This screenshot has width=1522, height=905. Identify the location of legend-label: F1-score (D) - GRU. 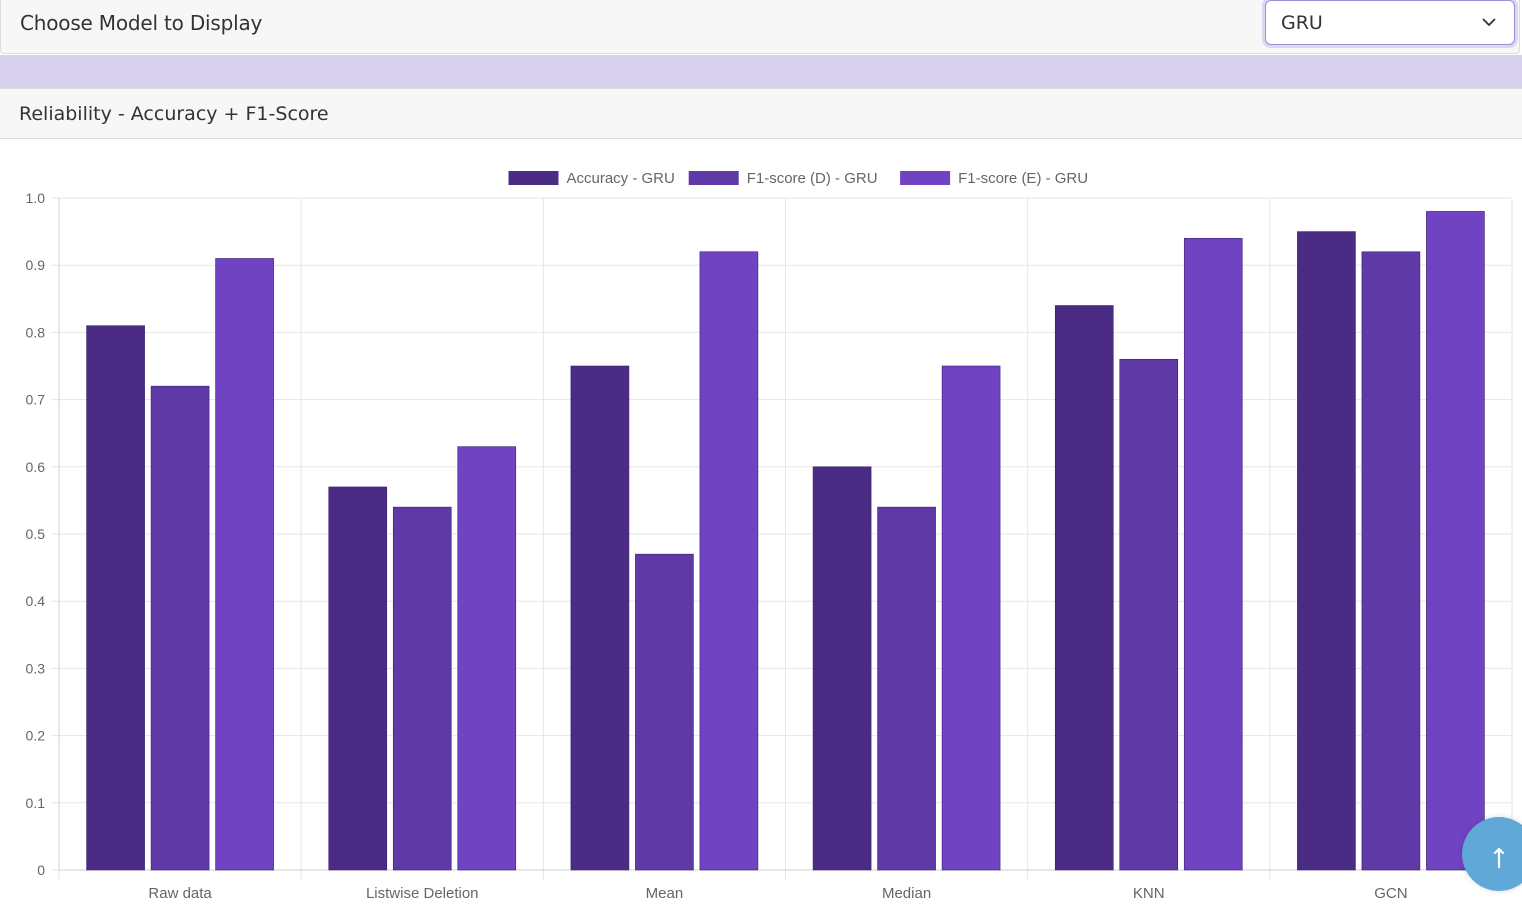
(812, 178).